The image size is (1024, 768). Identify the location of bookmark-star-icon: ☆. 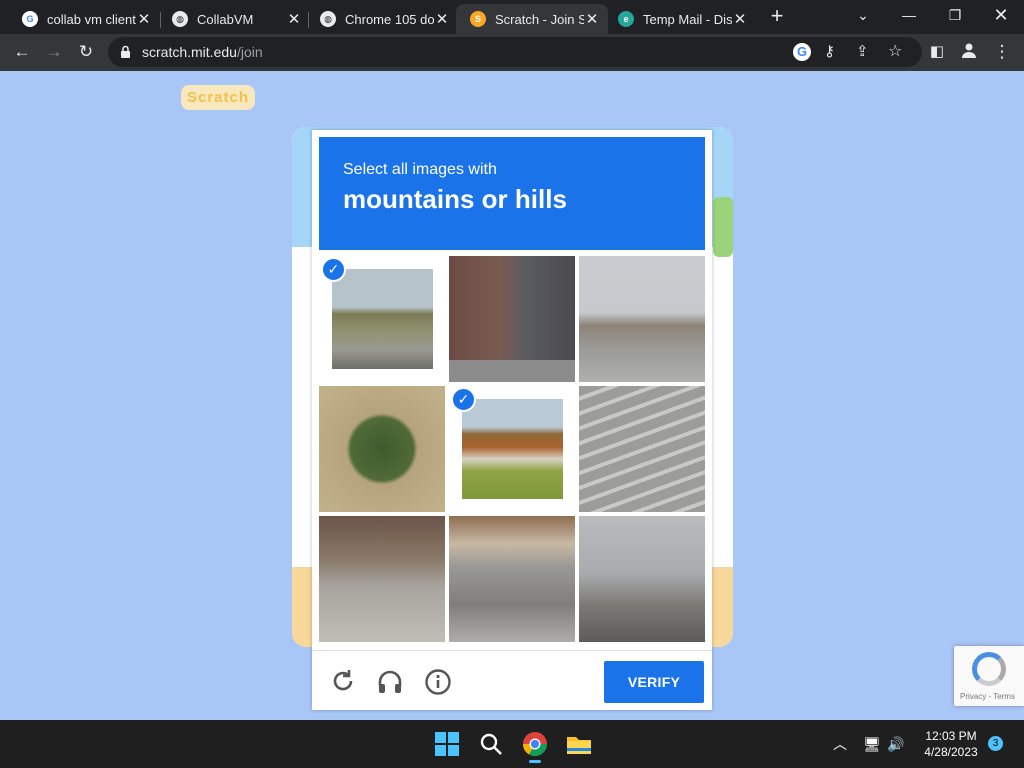
(895, 51).